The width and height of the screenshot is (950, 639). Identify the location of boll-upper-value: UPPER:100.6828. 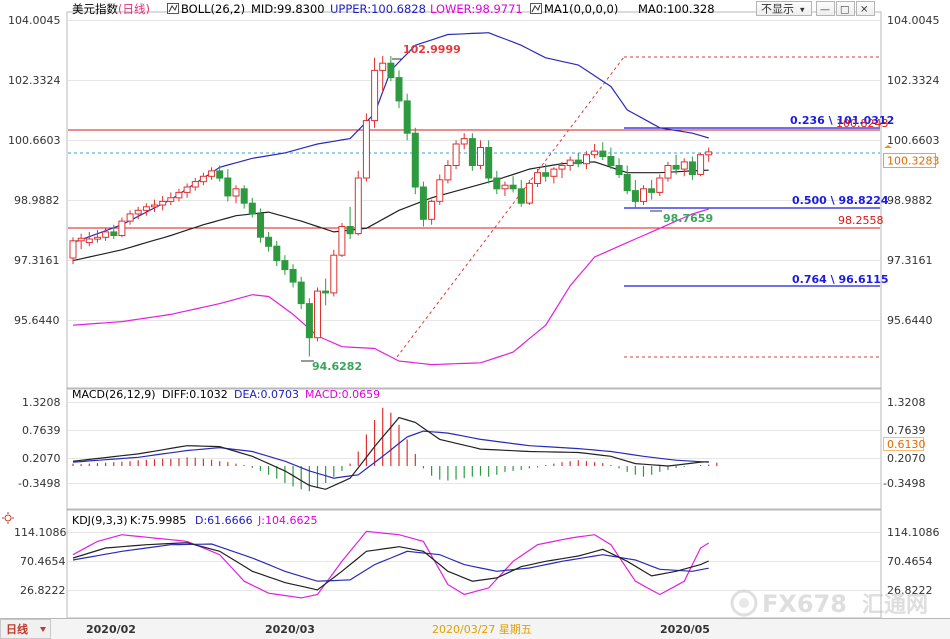
(378, 9).